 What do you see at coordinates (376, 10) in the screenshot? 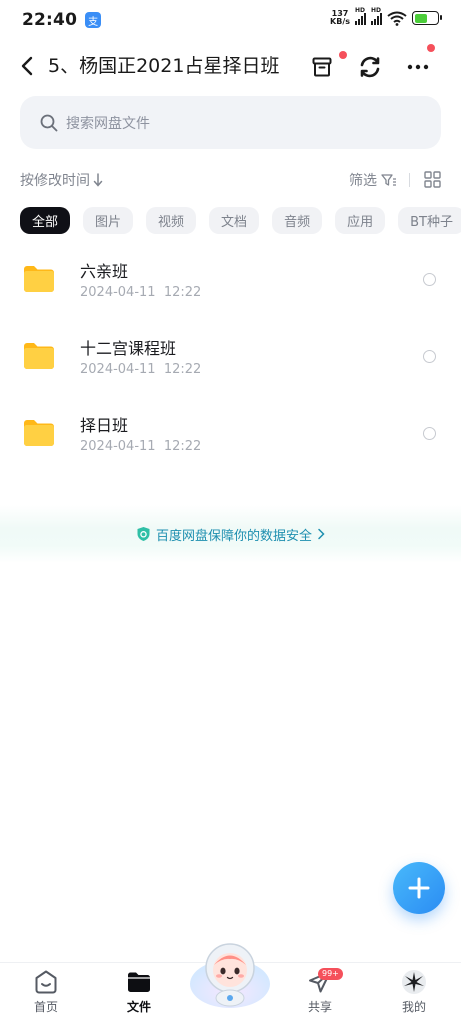
I see `hd-label-2: HD` at bounding box center [376, 10].